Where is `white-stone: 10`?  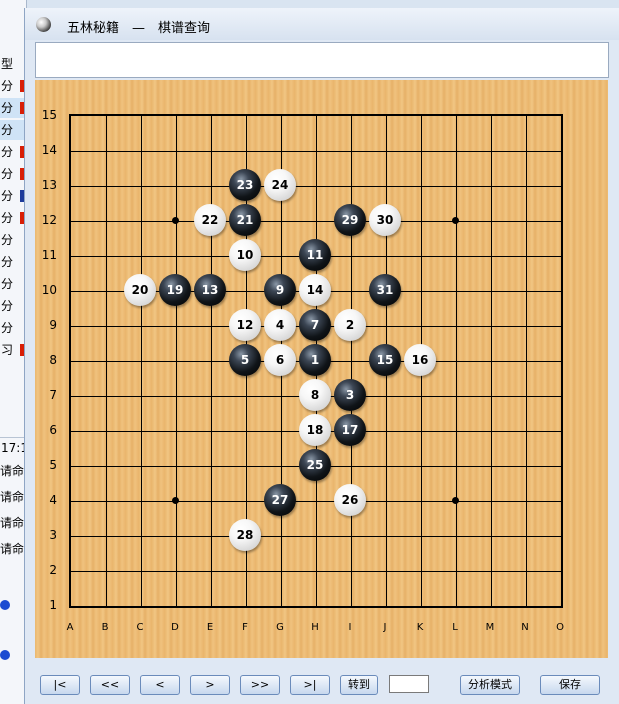
white-stone: 10 is located at coordinates (245, 255).